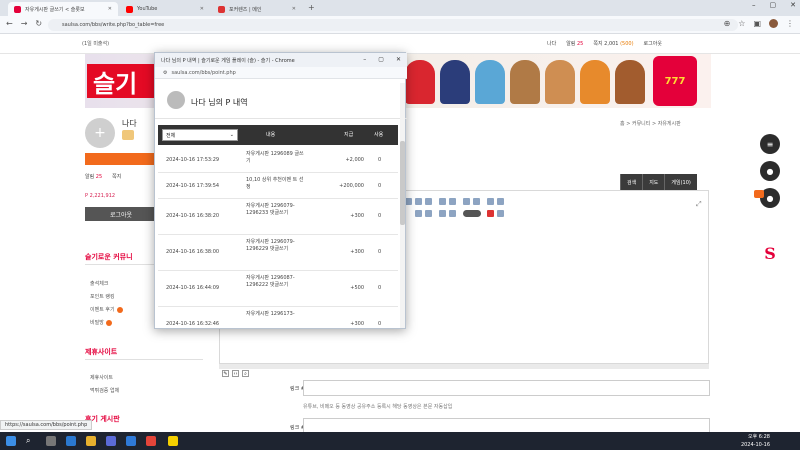  I want to click on row-date: 2024-10-16 16:32:46, so click(193, 324).